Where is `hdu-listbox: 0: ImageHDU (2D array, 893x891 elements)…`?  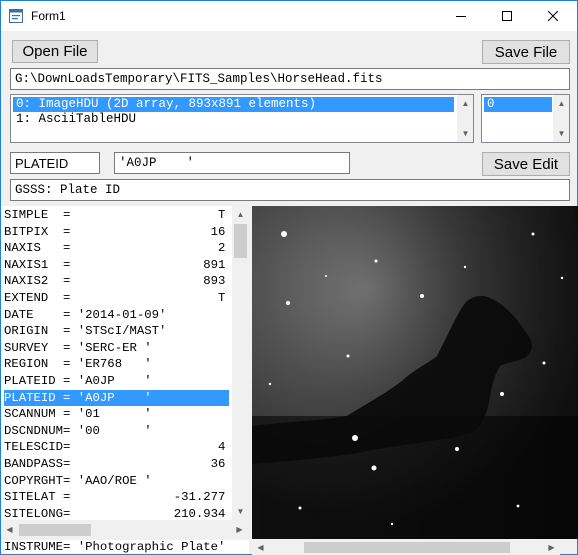 hdu-listbox: 0: ImageHDU (2D array, 893x891 elements)… is located at coordinates (242, 118).